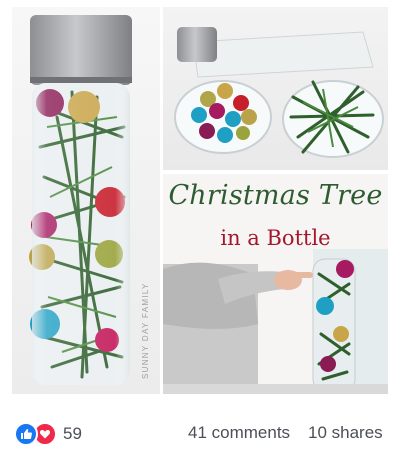 This screenshot has height=465, width=400. Describe the element at coordinates (275, 195) in the screenshot. I see `post-title-line1: Christmas Tree` at that location.